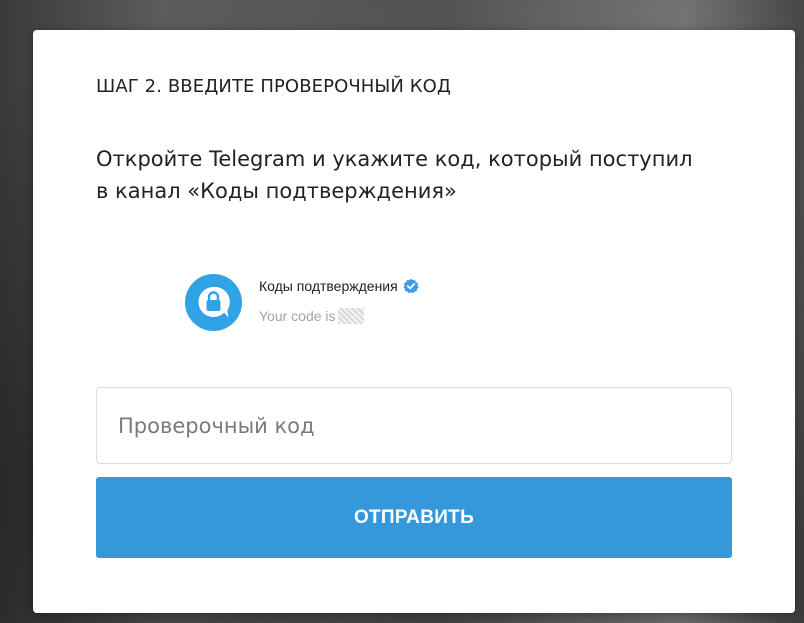  I want to click on step-title: ШАГ 2. ВВЕДИТЕ ПРОВЕРОЧНЫЙ КОД, so click(274, 86).